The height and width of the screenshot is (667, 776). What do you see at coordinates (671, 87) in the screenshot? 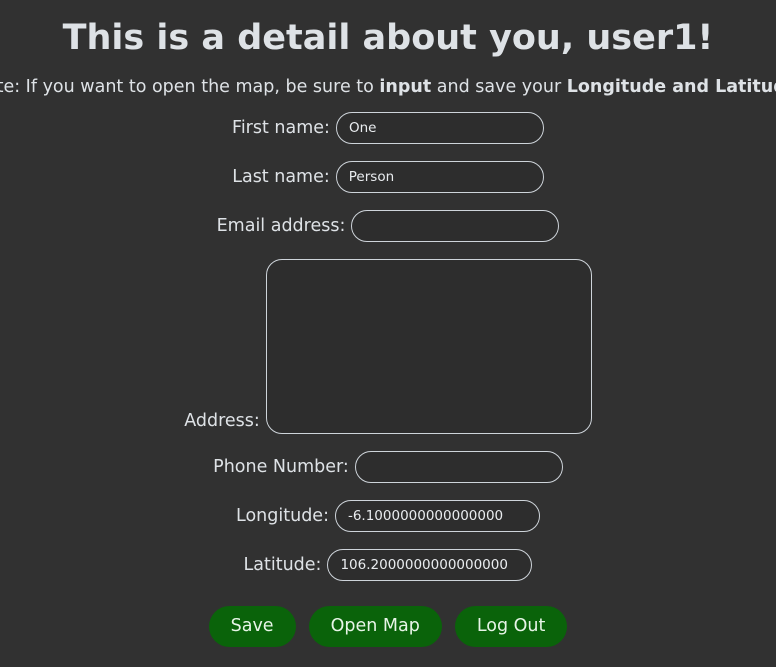
I see `note-bold-coords: Longitude and Latitude` at bounding box center [671, 87].